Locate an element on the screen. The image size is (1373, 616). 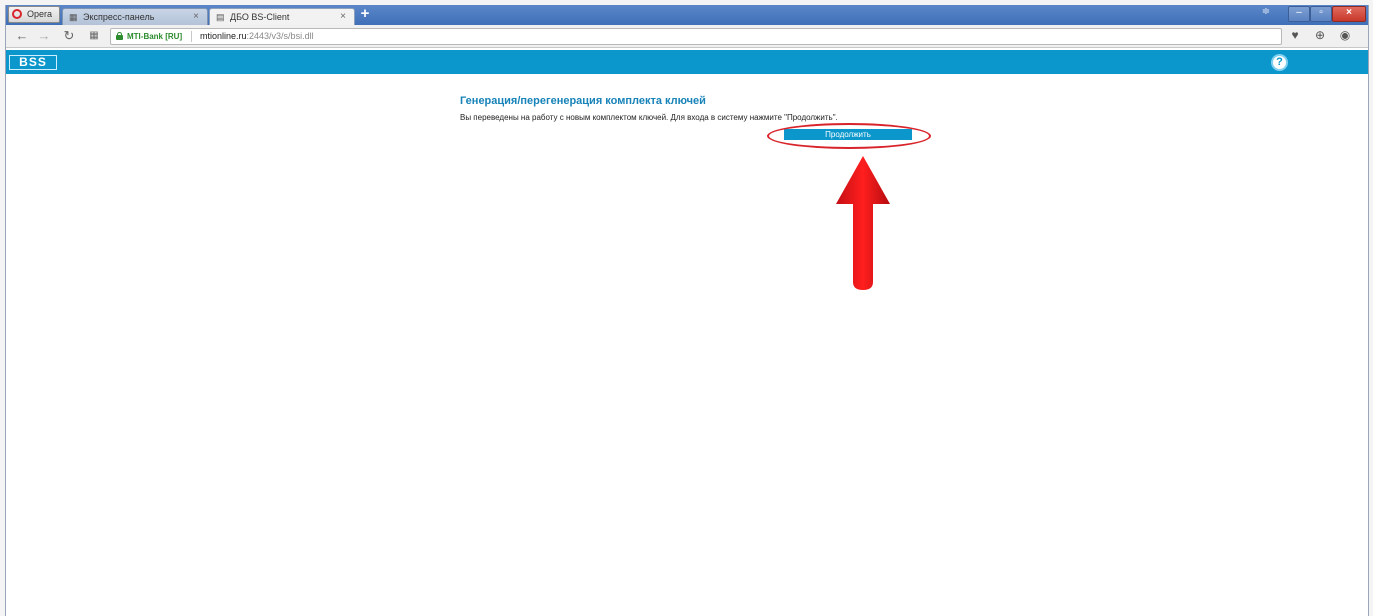
page-icon: ▤ is located at coordinates (220, 17).